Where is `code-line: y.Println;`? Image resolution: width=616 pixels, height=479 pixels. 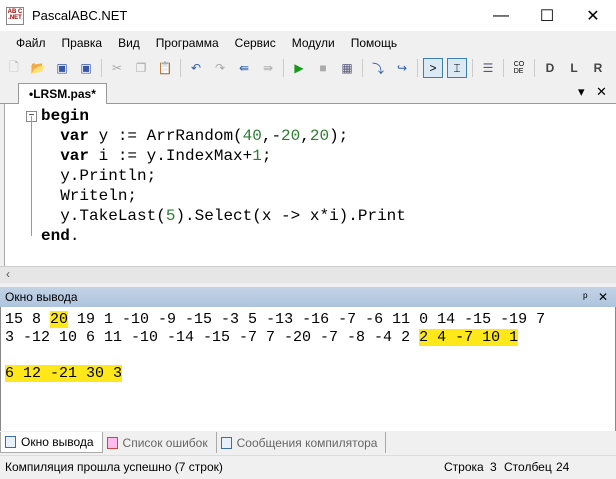 code-line: y.Println; is located at coordinates (223, 176).